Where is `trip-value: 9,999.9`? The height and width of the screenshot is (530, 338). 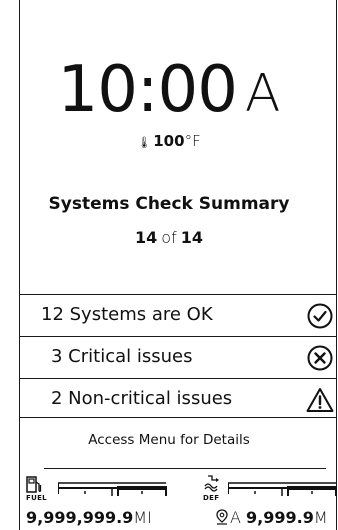 trip-value: 9,999.9 is located at coordinates (280, 517).